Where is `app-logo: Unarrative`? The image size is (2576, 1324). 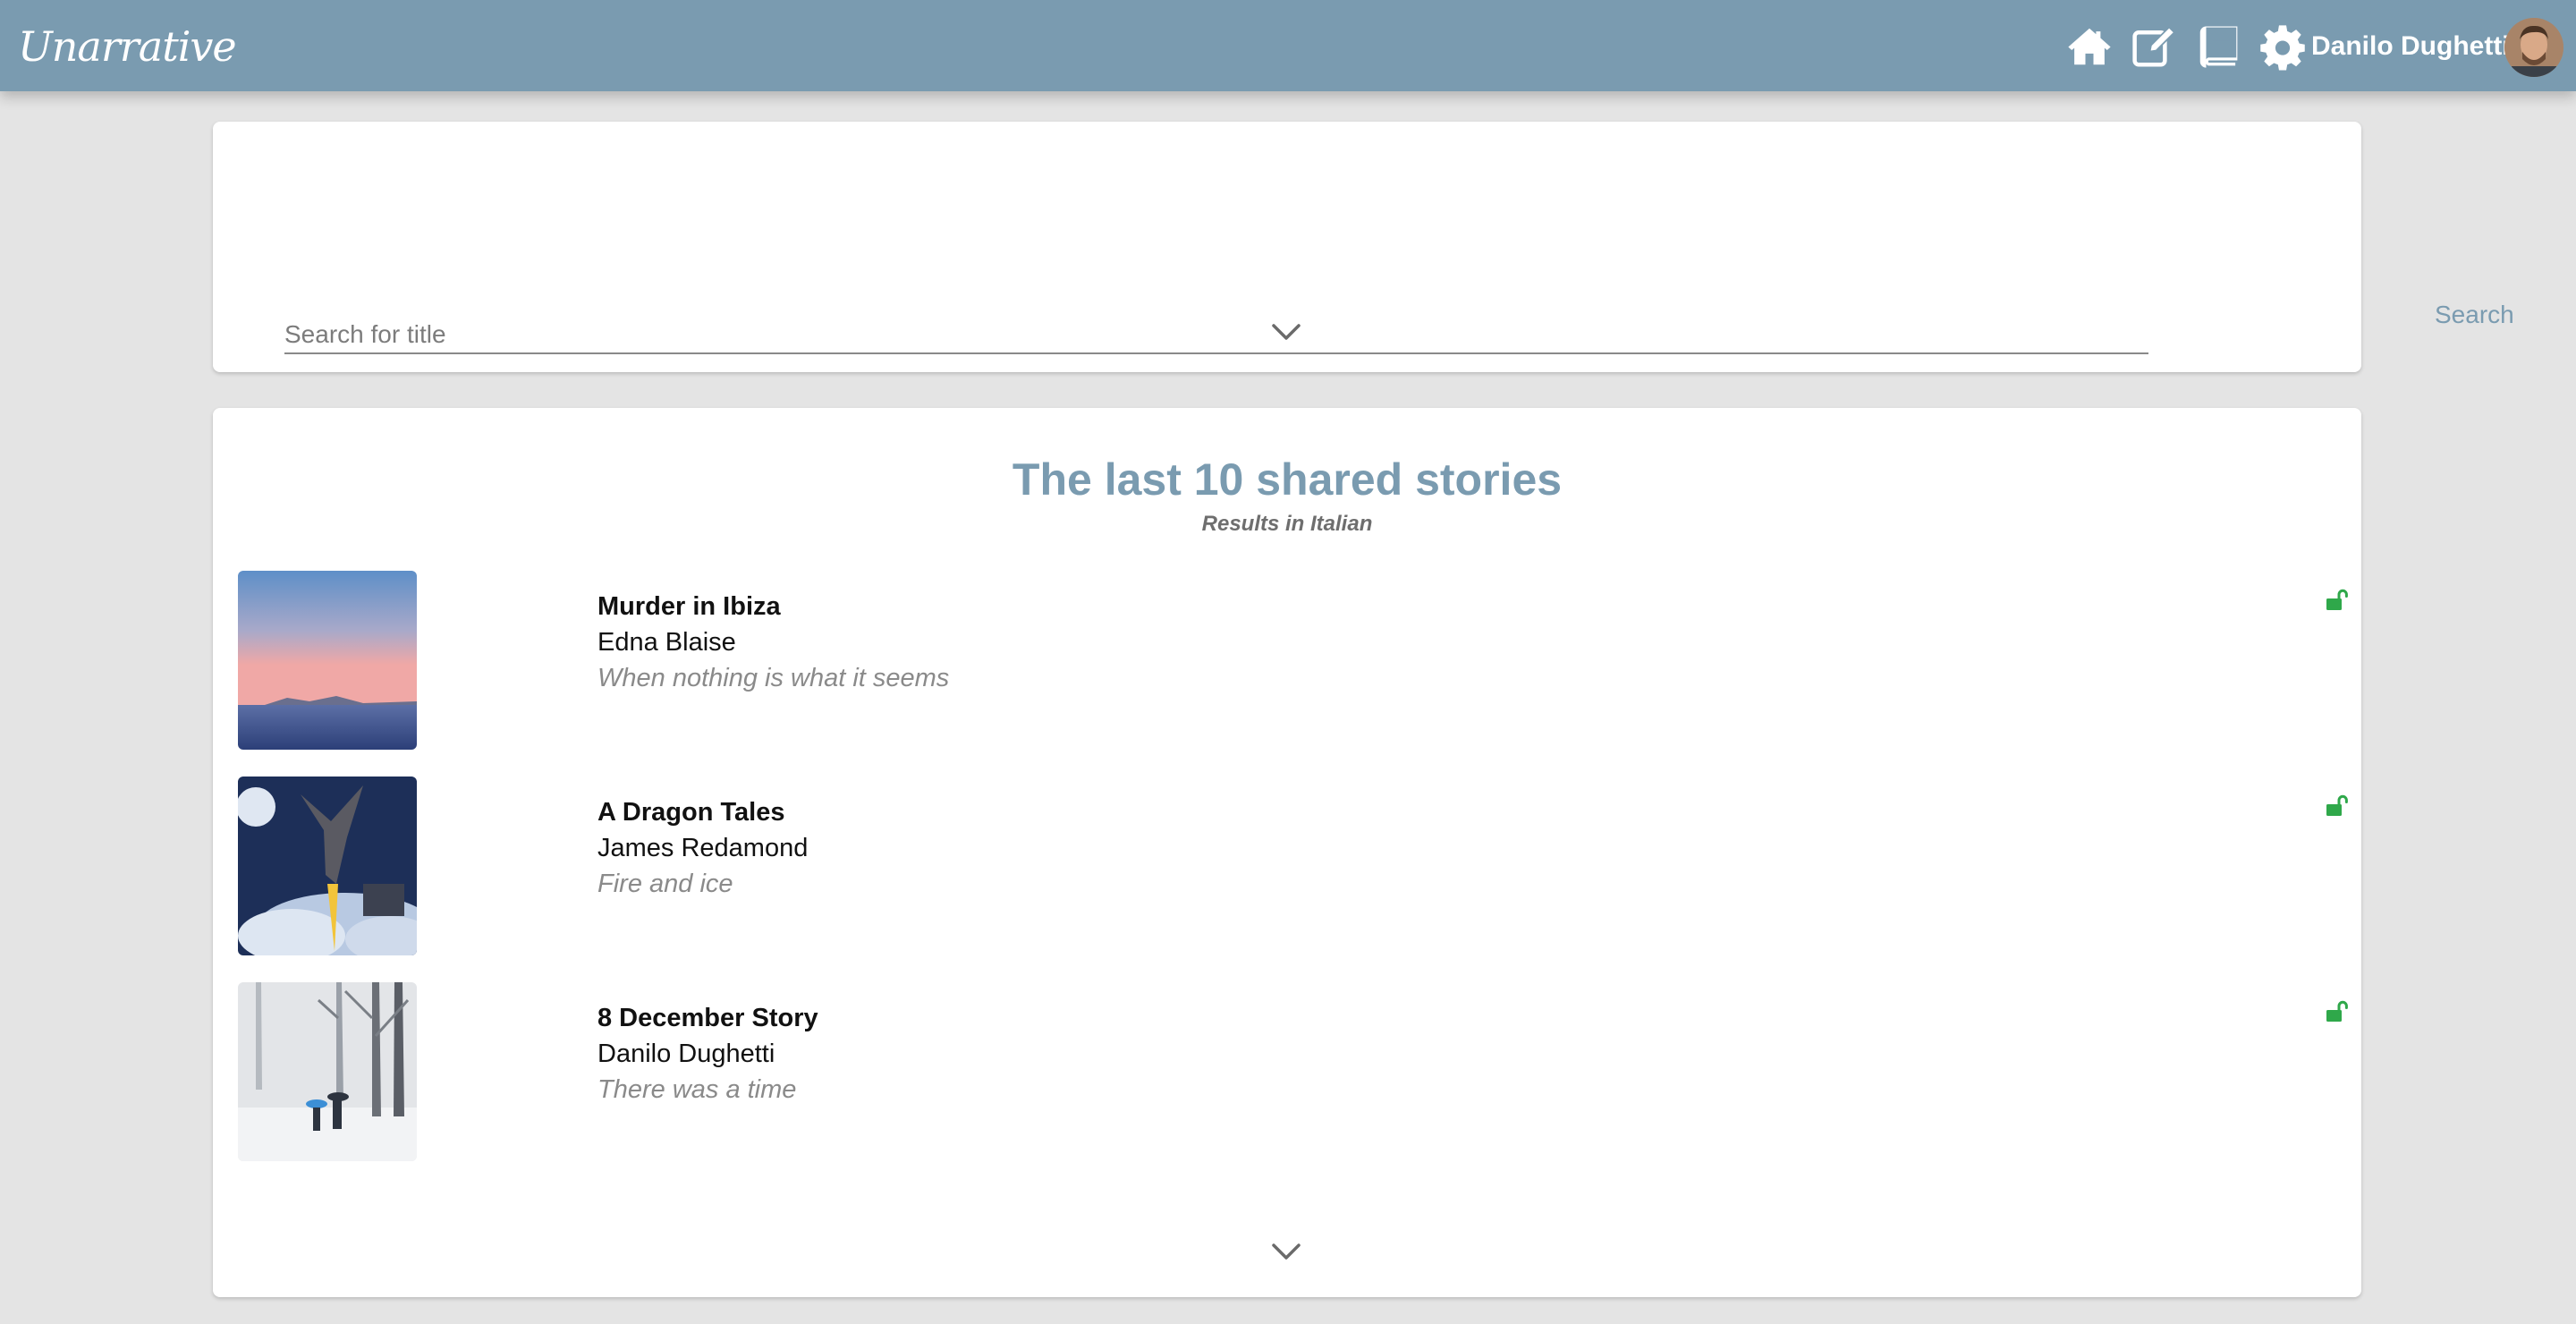 app-logo: Unarrative is located at coordinates (127, 46).